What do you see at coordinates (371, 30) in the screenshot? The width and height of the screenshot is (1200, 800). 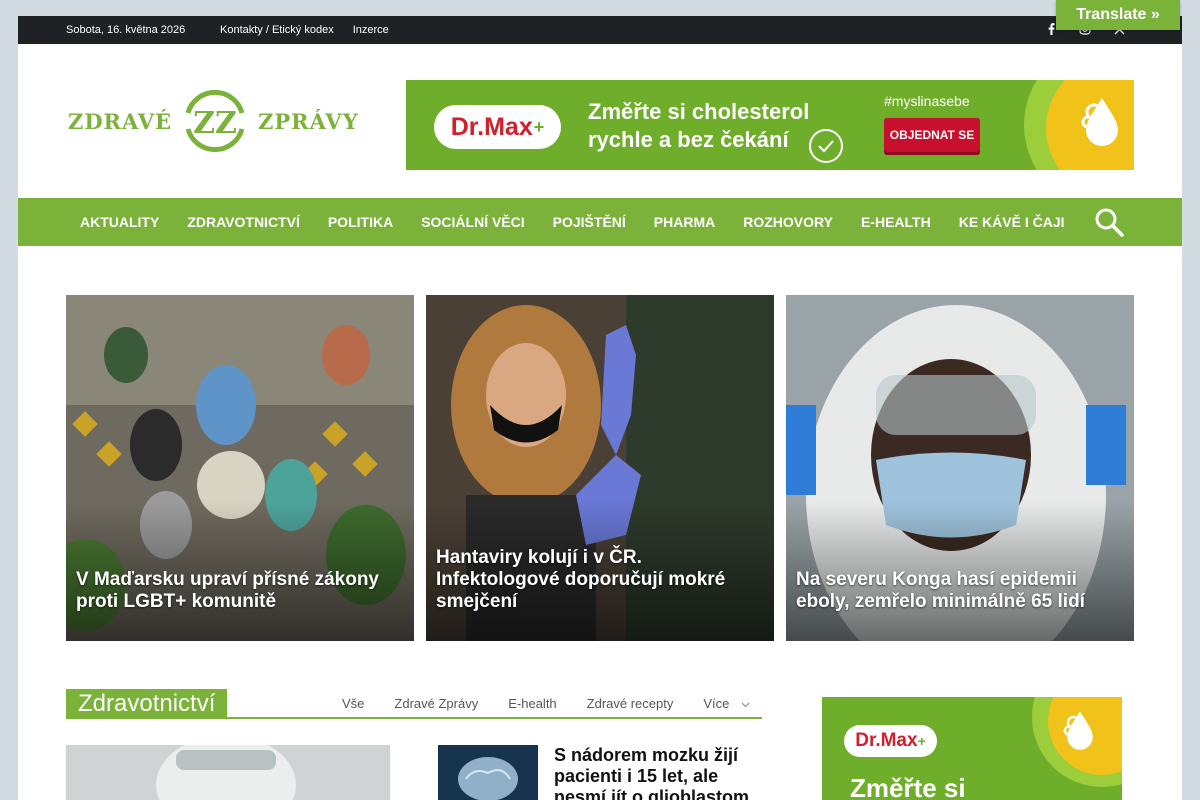 I see `advertising-link: Inzerce` at bounding box center [371, 30].